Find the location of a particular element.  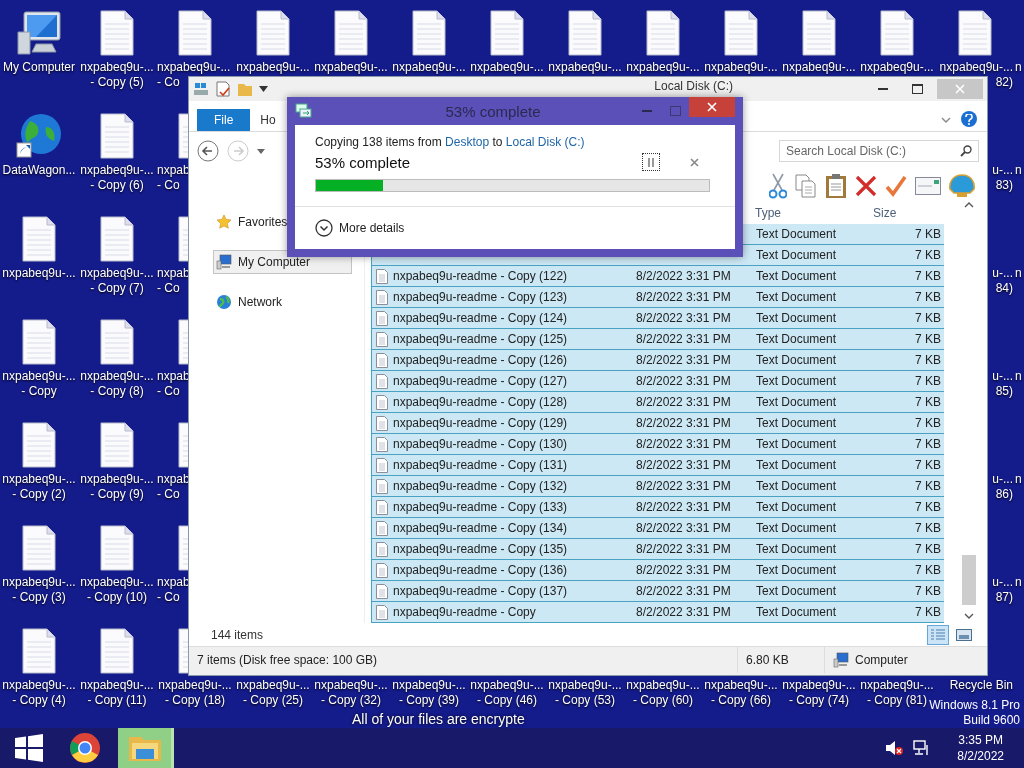

file-row: nxpabeq9u-readme - Copy (129) 8/2/2022 3:31 PM Text Document 7 KB is located at coordinates (657, 423).